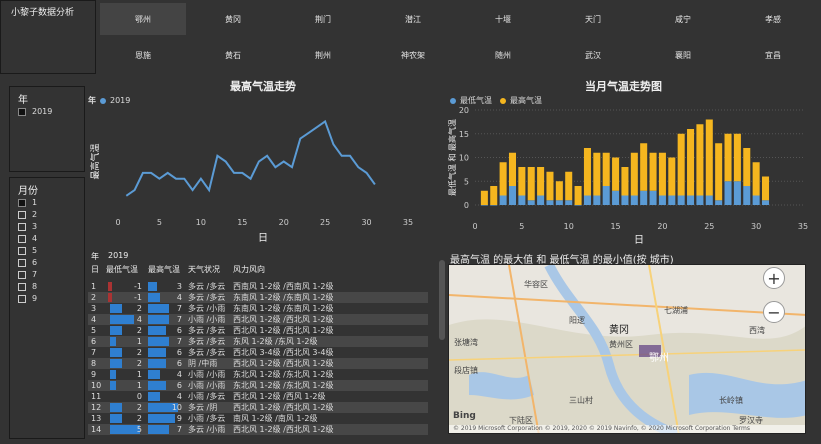  I want to click on table-row: 6 1 7 多云 /多云 东风 1-2级 /东风 1-2级, so click(258, 341).